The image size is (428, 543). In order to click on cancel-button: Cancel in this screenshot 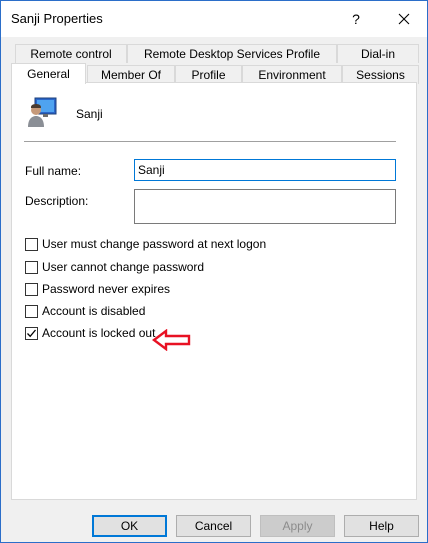, I will do `click(213, 526)`.